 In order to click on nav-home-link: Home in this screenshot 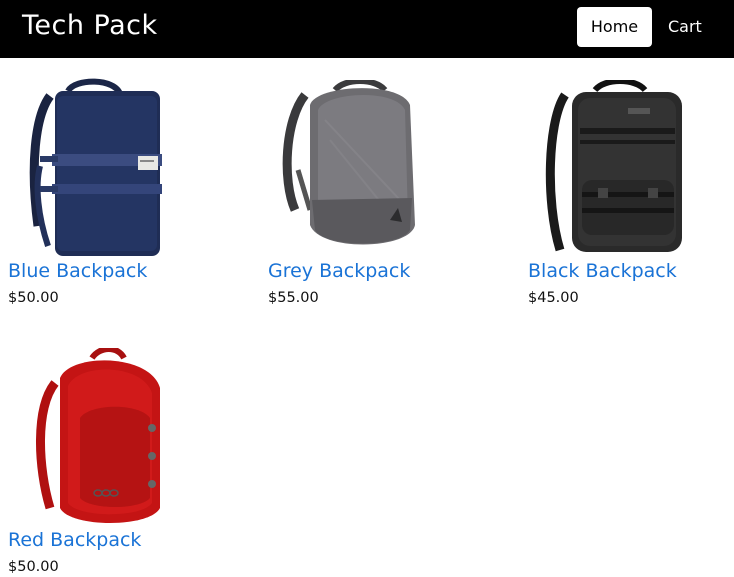, I will do `click(614, 27)`.